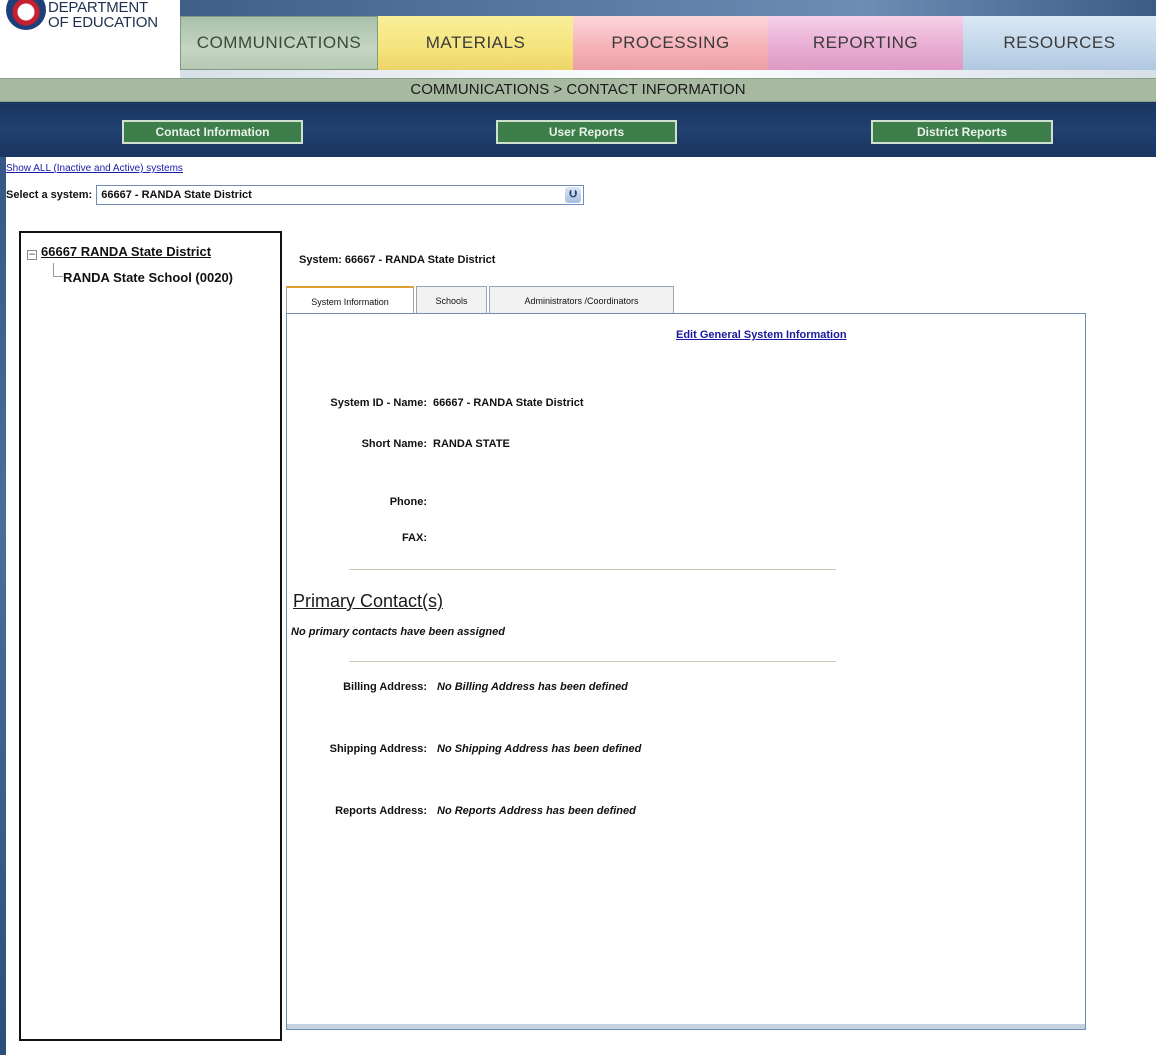 The height and width of the screenshot is (1055, 1156). Describe the element at coordinates (378, 403) in the screenshot. I see `system-id-label: System ID - Name:` at that location.